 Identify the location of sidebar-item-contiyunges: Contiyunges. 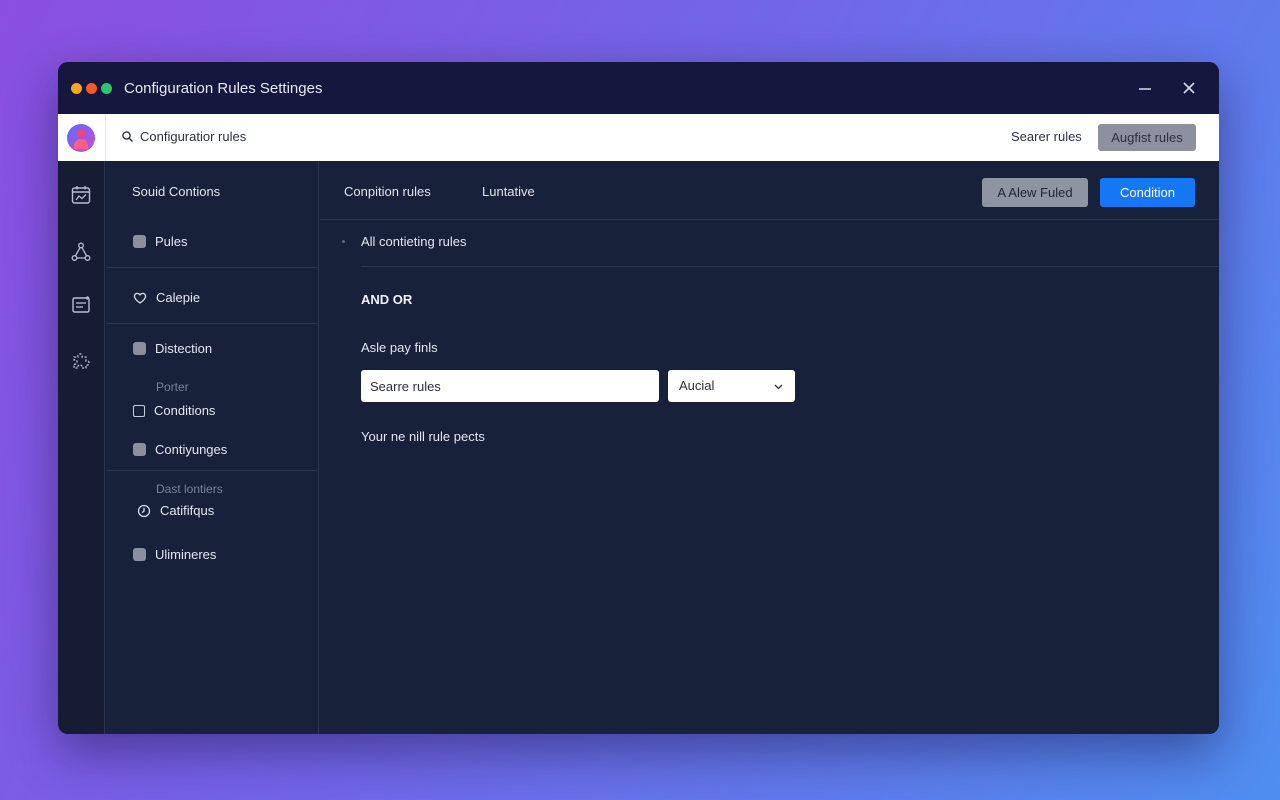
(180, 449).